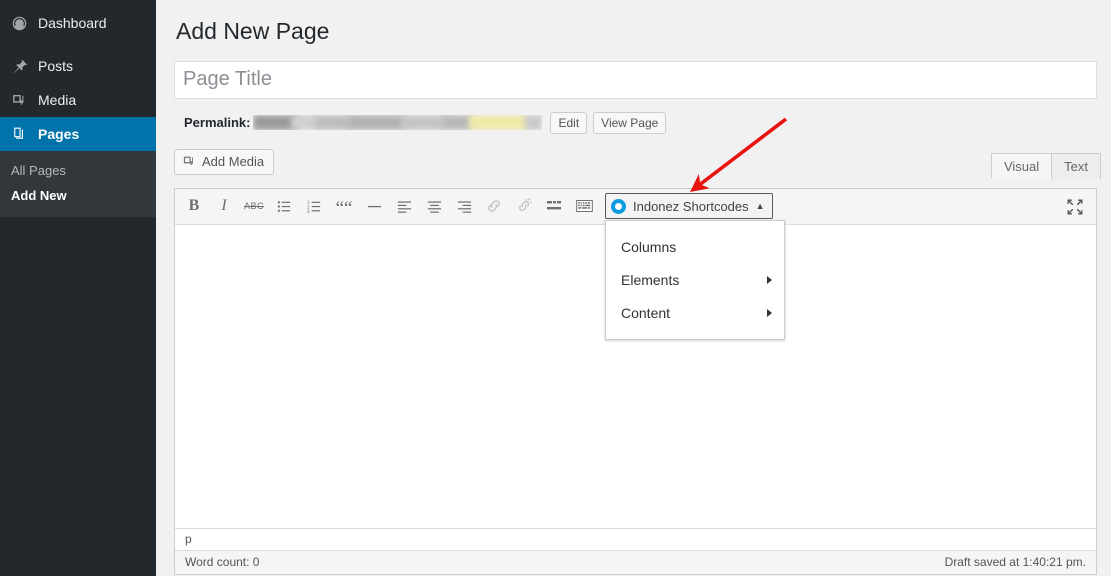  I want to click on submenu-label: All Pages, so click(38, 170).